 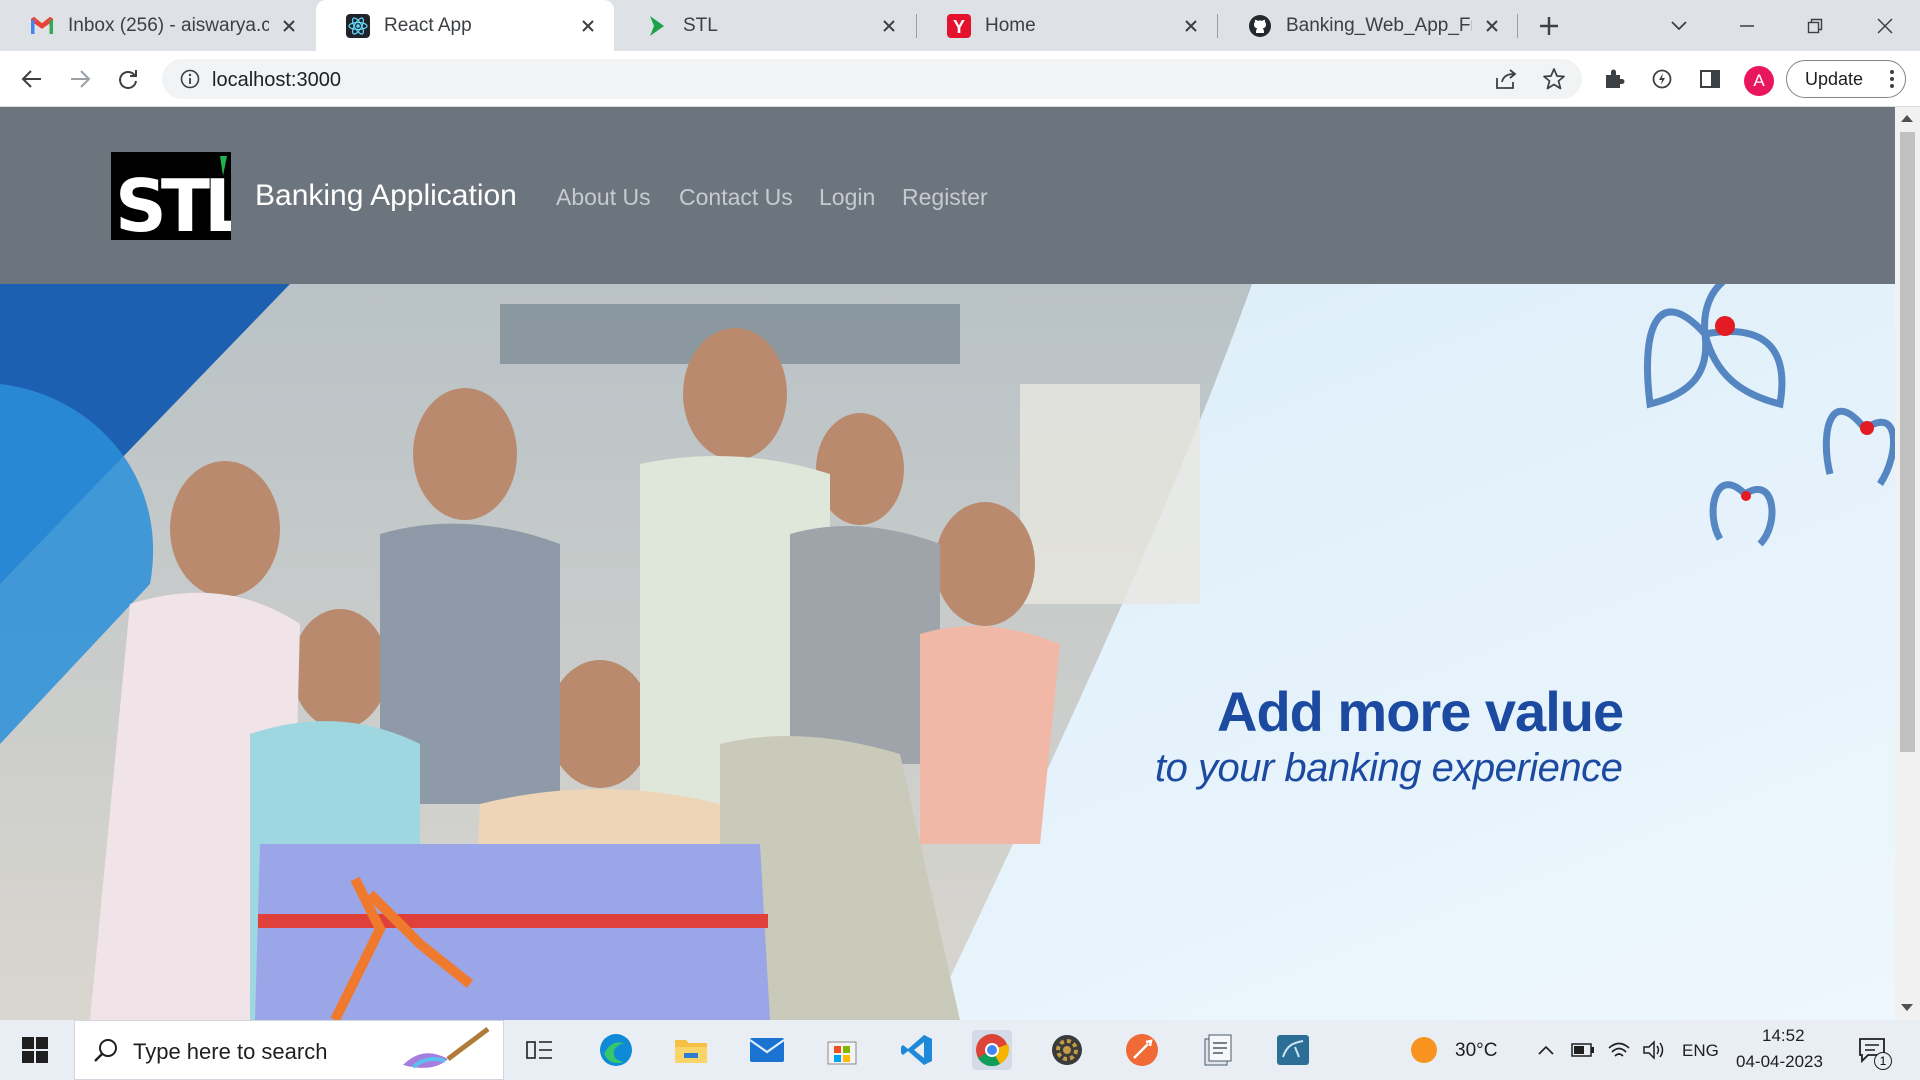 I want to click on arrow-left-icon, so click(x=31, y=79).